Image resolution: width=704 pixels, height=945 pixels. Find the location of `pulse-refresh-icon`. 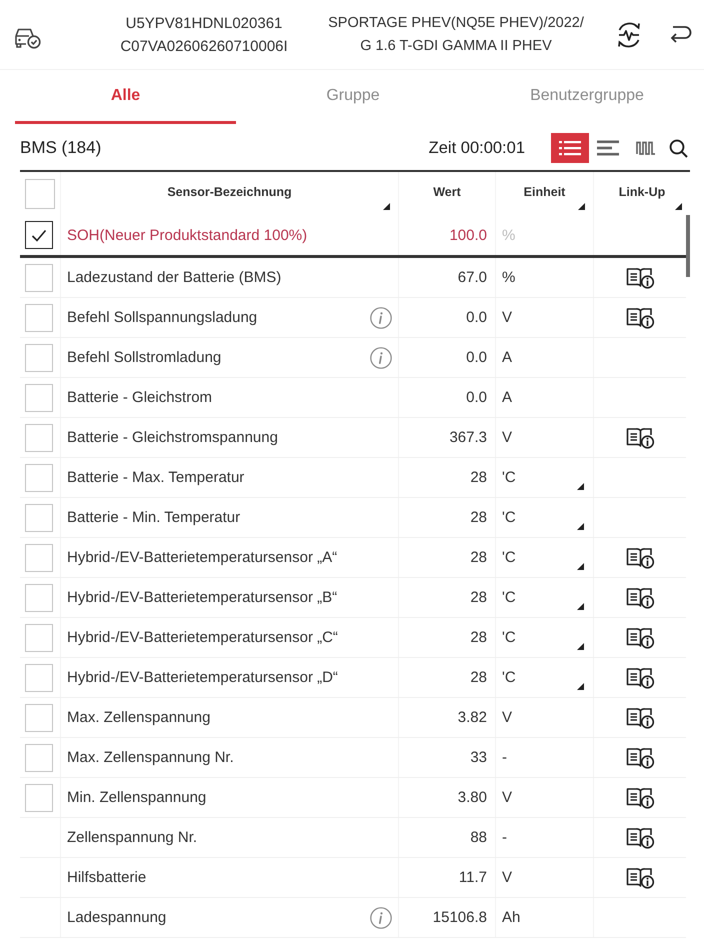

pulse-refresh-icon is located at coordinates (629, 34).